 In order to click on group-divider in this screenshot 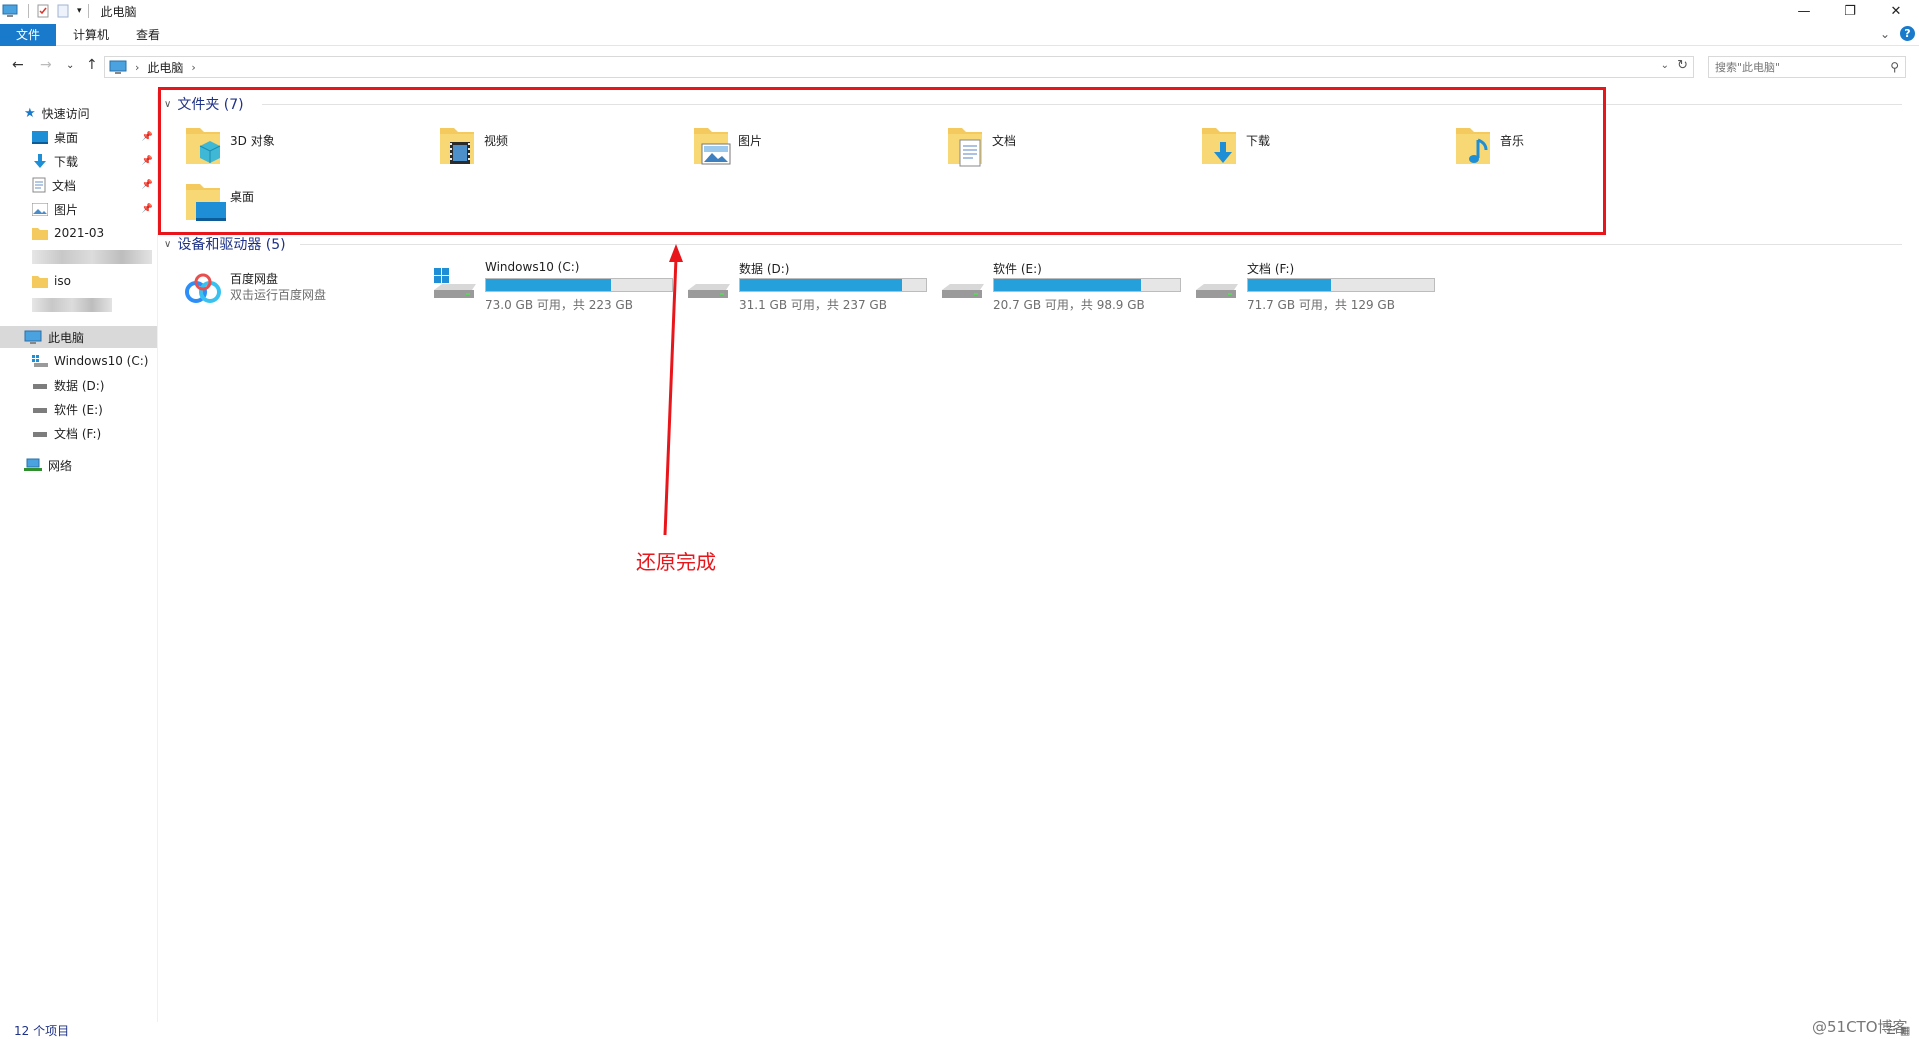, I will do `click(1101, 244)`.